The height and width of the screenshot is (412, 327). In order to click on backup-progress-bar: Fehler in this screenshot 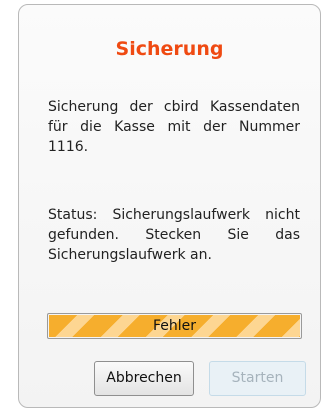, I will do `click(174, 326)`.